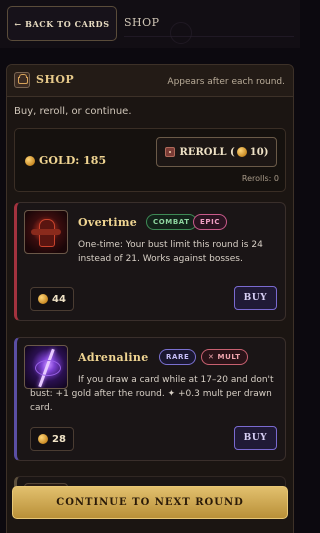  What do you see at coordinates (226, 82) in the screenshot?
I see `shop-subtitle: Appears after each round.` at bounding box center [226, 82].